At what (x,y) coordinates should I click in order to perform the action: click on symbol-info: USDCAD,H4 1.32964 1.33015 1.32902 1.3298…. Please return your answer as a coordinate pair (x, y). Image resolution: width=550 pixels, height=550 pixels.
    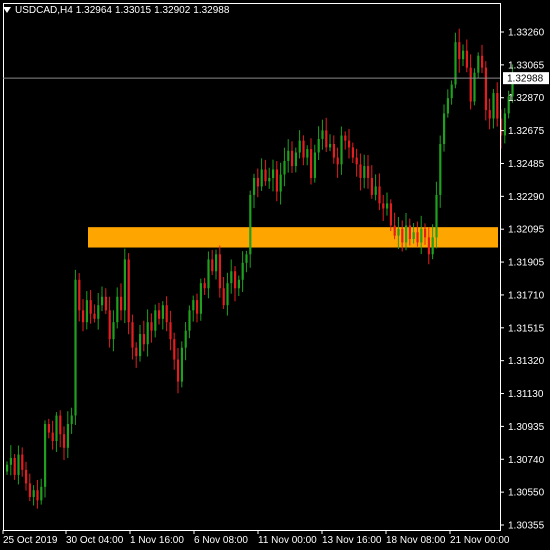
    Looking at the image, I should click on (117, 10).